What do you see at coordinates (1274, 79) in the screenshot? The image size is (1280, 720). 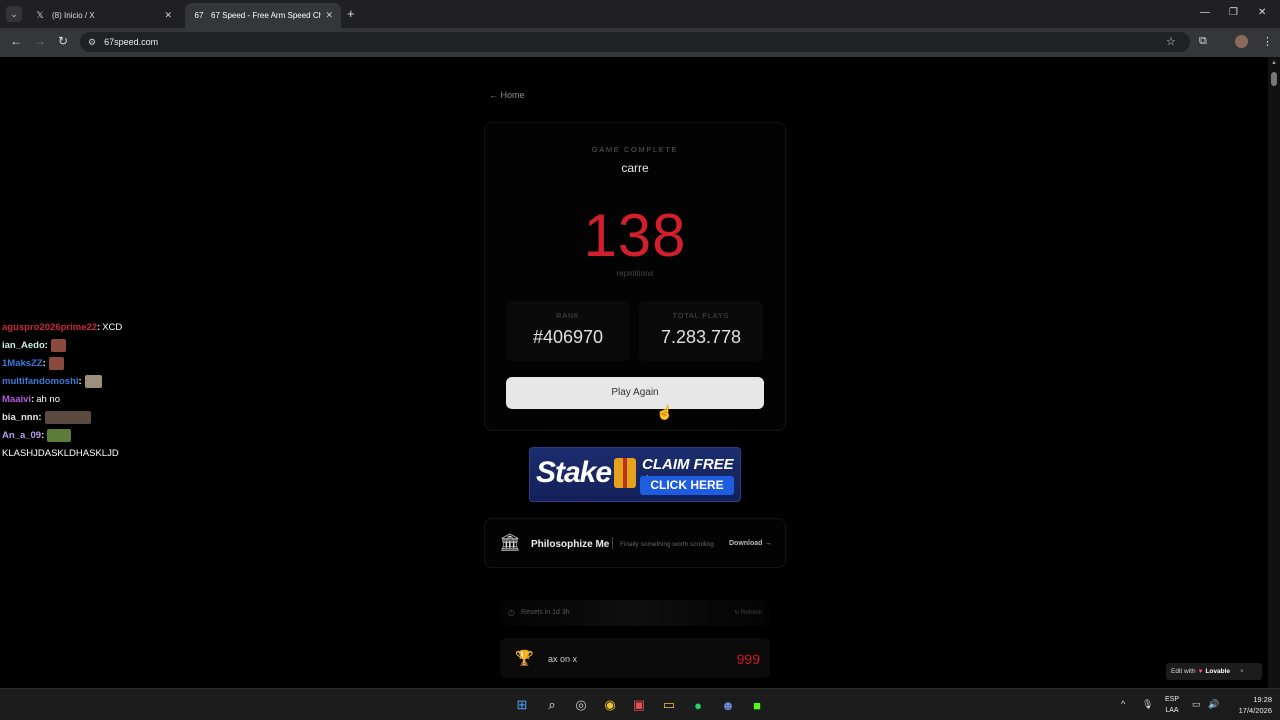 I see `scrollbar-thumb` at bounding box center [1274, 79].